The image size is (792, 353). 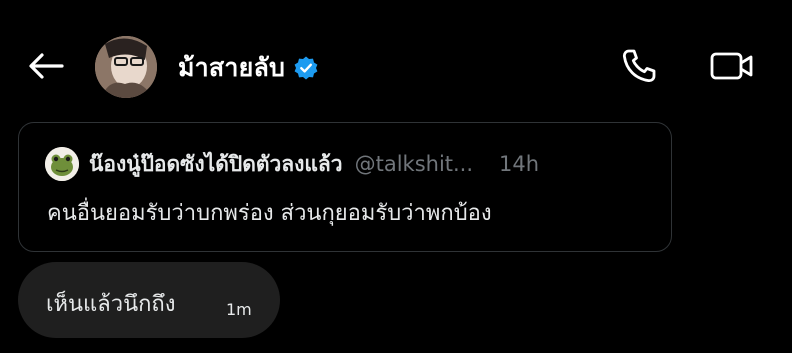 What do you see at coordinates (111, 304) in the screenshot?
I see `message-text: เห็นแล้วนึกถึง` at bounding box center [111, 304].